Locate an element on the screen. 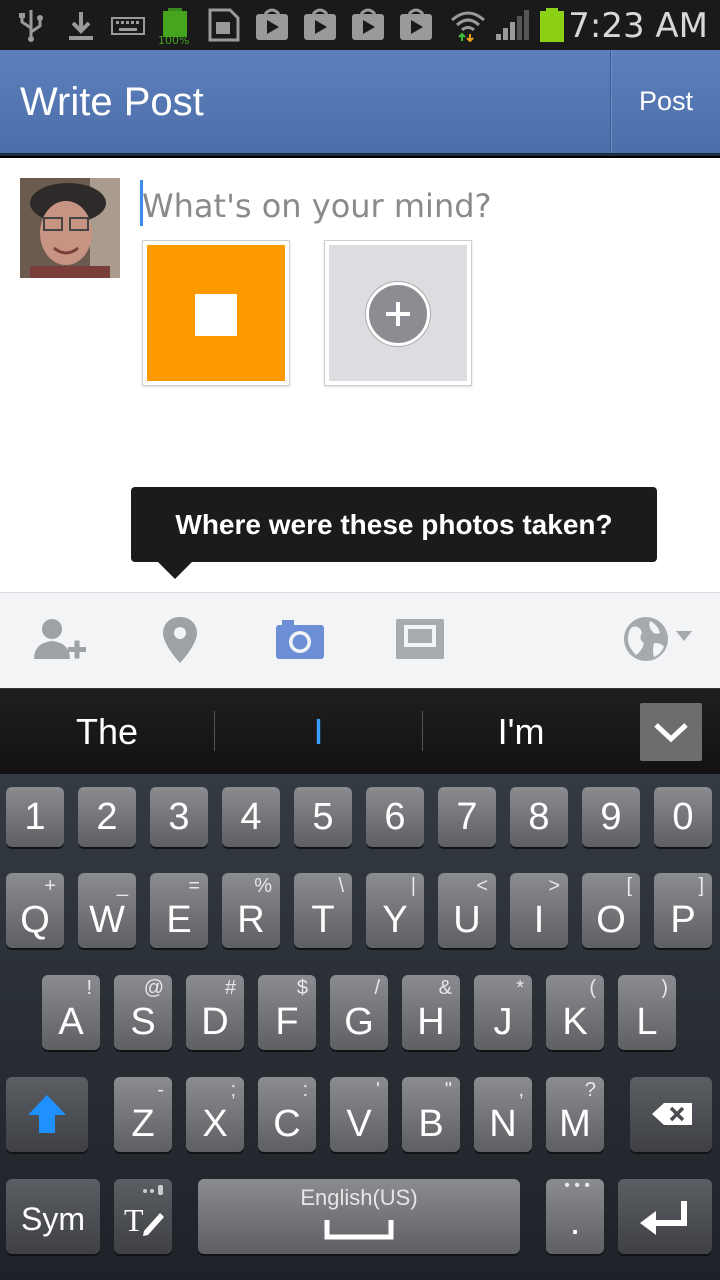 This screenshot has height=1280, width=720. key-g: / G is located at coordinates (359, 1012).